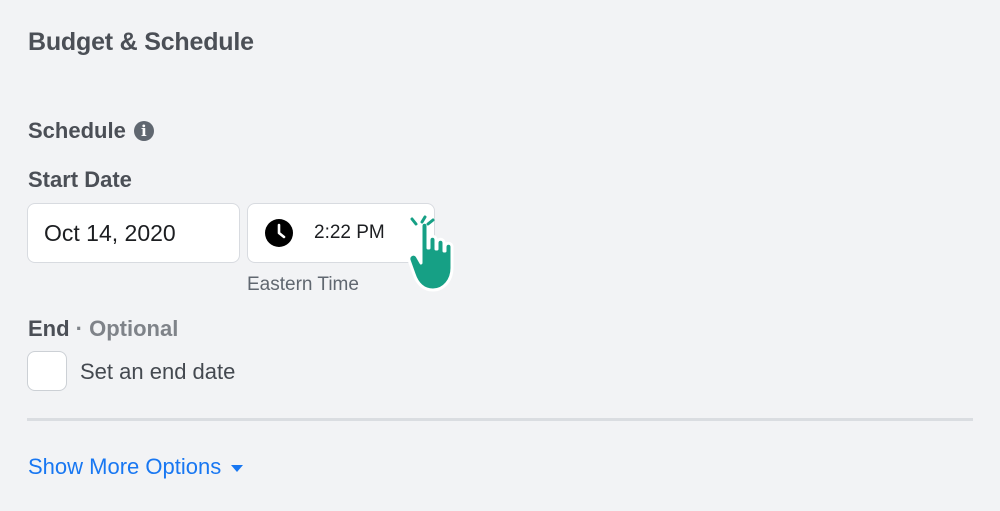 The width and height of the screenshot is (1000, 511). Describe the element at coordinates (157, 372) in the screenshot. I see `end-date-checkbox-label: Set an end date` at that location.